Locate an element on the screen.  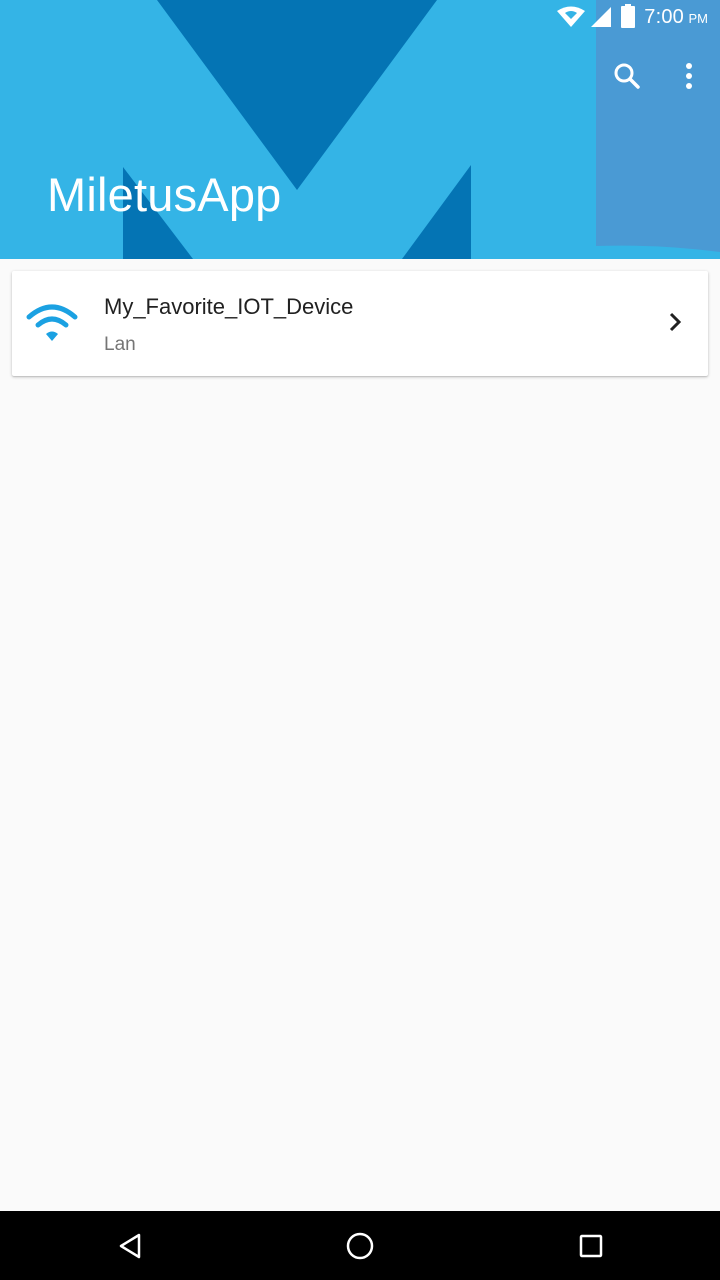
home-icon is located at coordinates (360, 1246).